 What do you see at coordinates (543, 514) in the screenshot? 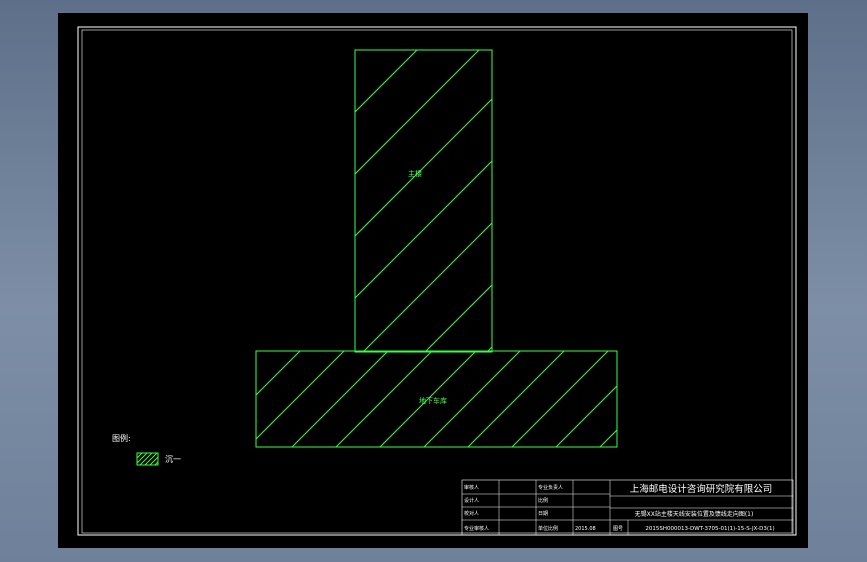
I see `tb-mid-3: 日期` at bounding box center [543, 514].